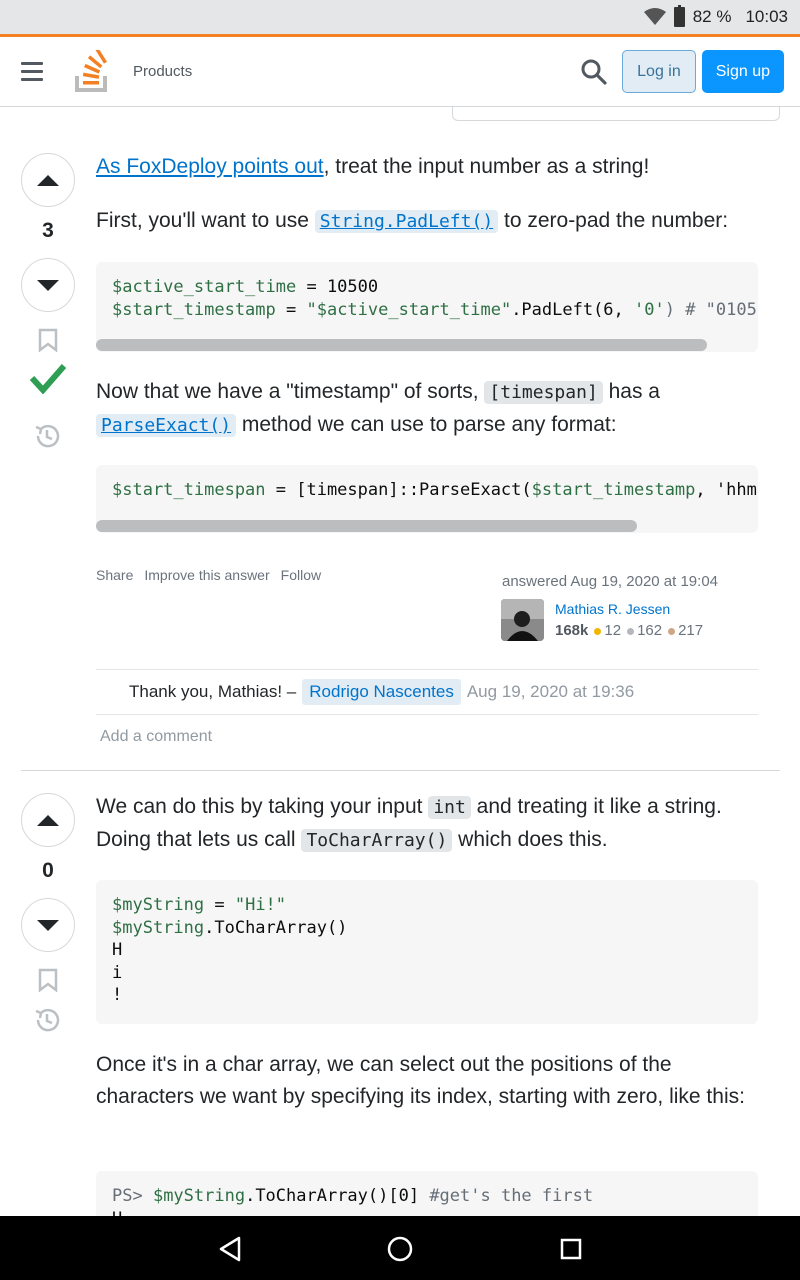 The image size is (800, 1280). I want to click on accepted-check-icon, so click(48, 379).